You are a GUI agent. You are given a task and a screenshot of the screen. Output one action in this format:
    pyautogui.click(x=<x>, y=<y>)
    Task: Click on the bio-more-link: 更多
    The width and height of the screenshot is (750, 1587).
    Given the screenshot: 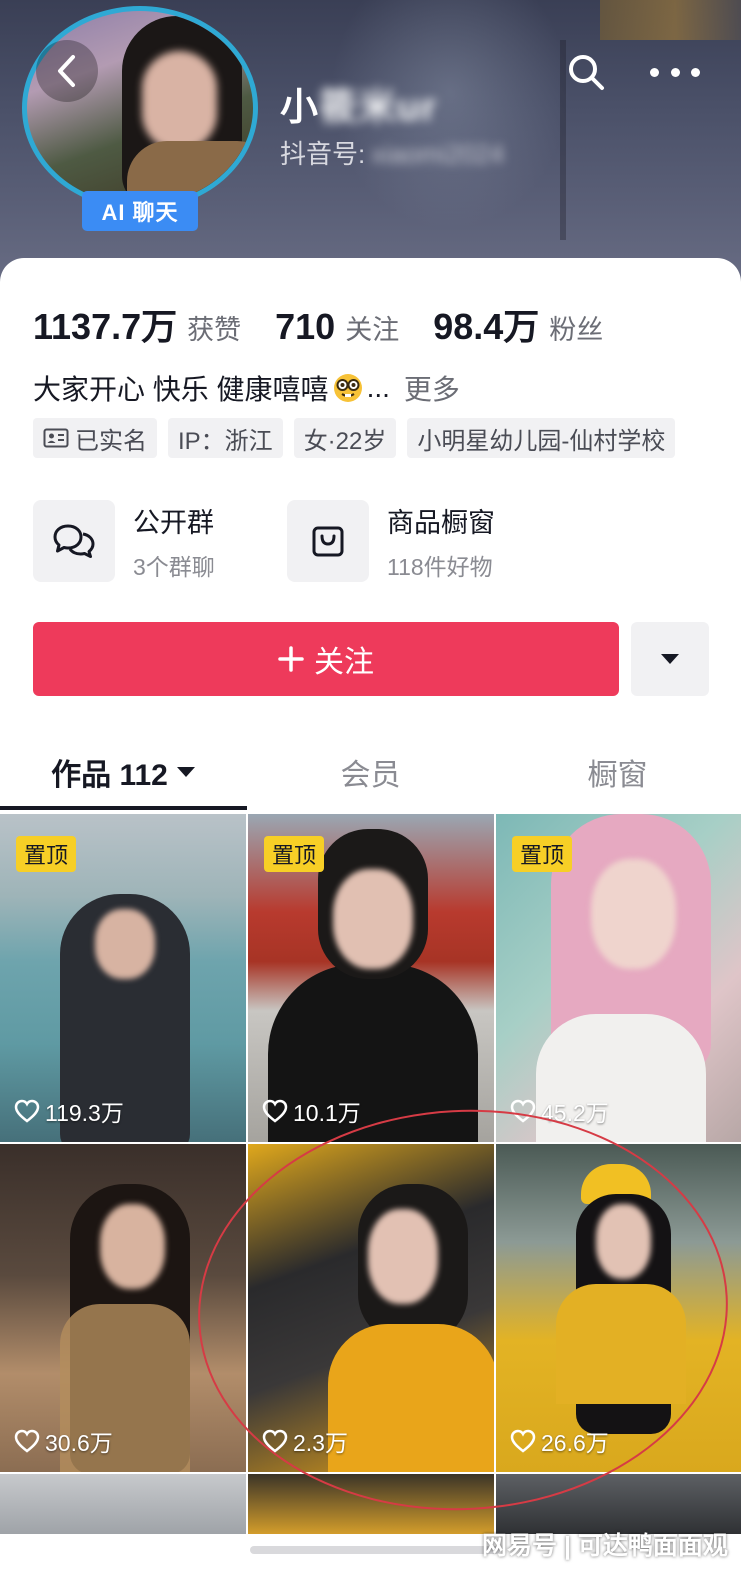 What is the action you would take?
    pyautogui.click(x=432, y=388)
    